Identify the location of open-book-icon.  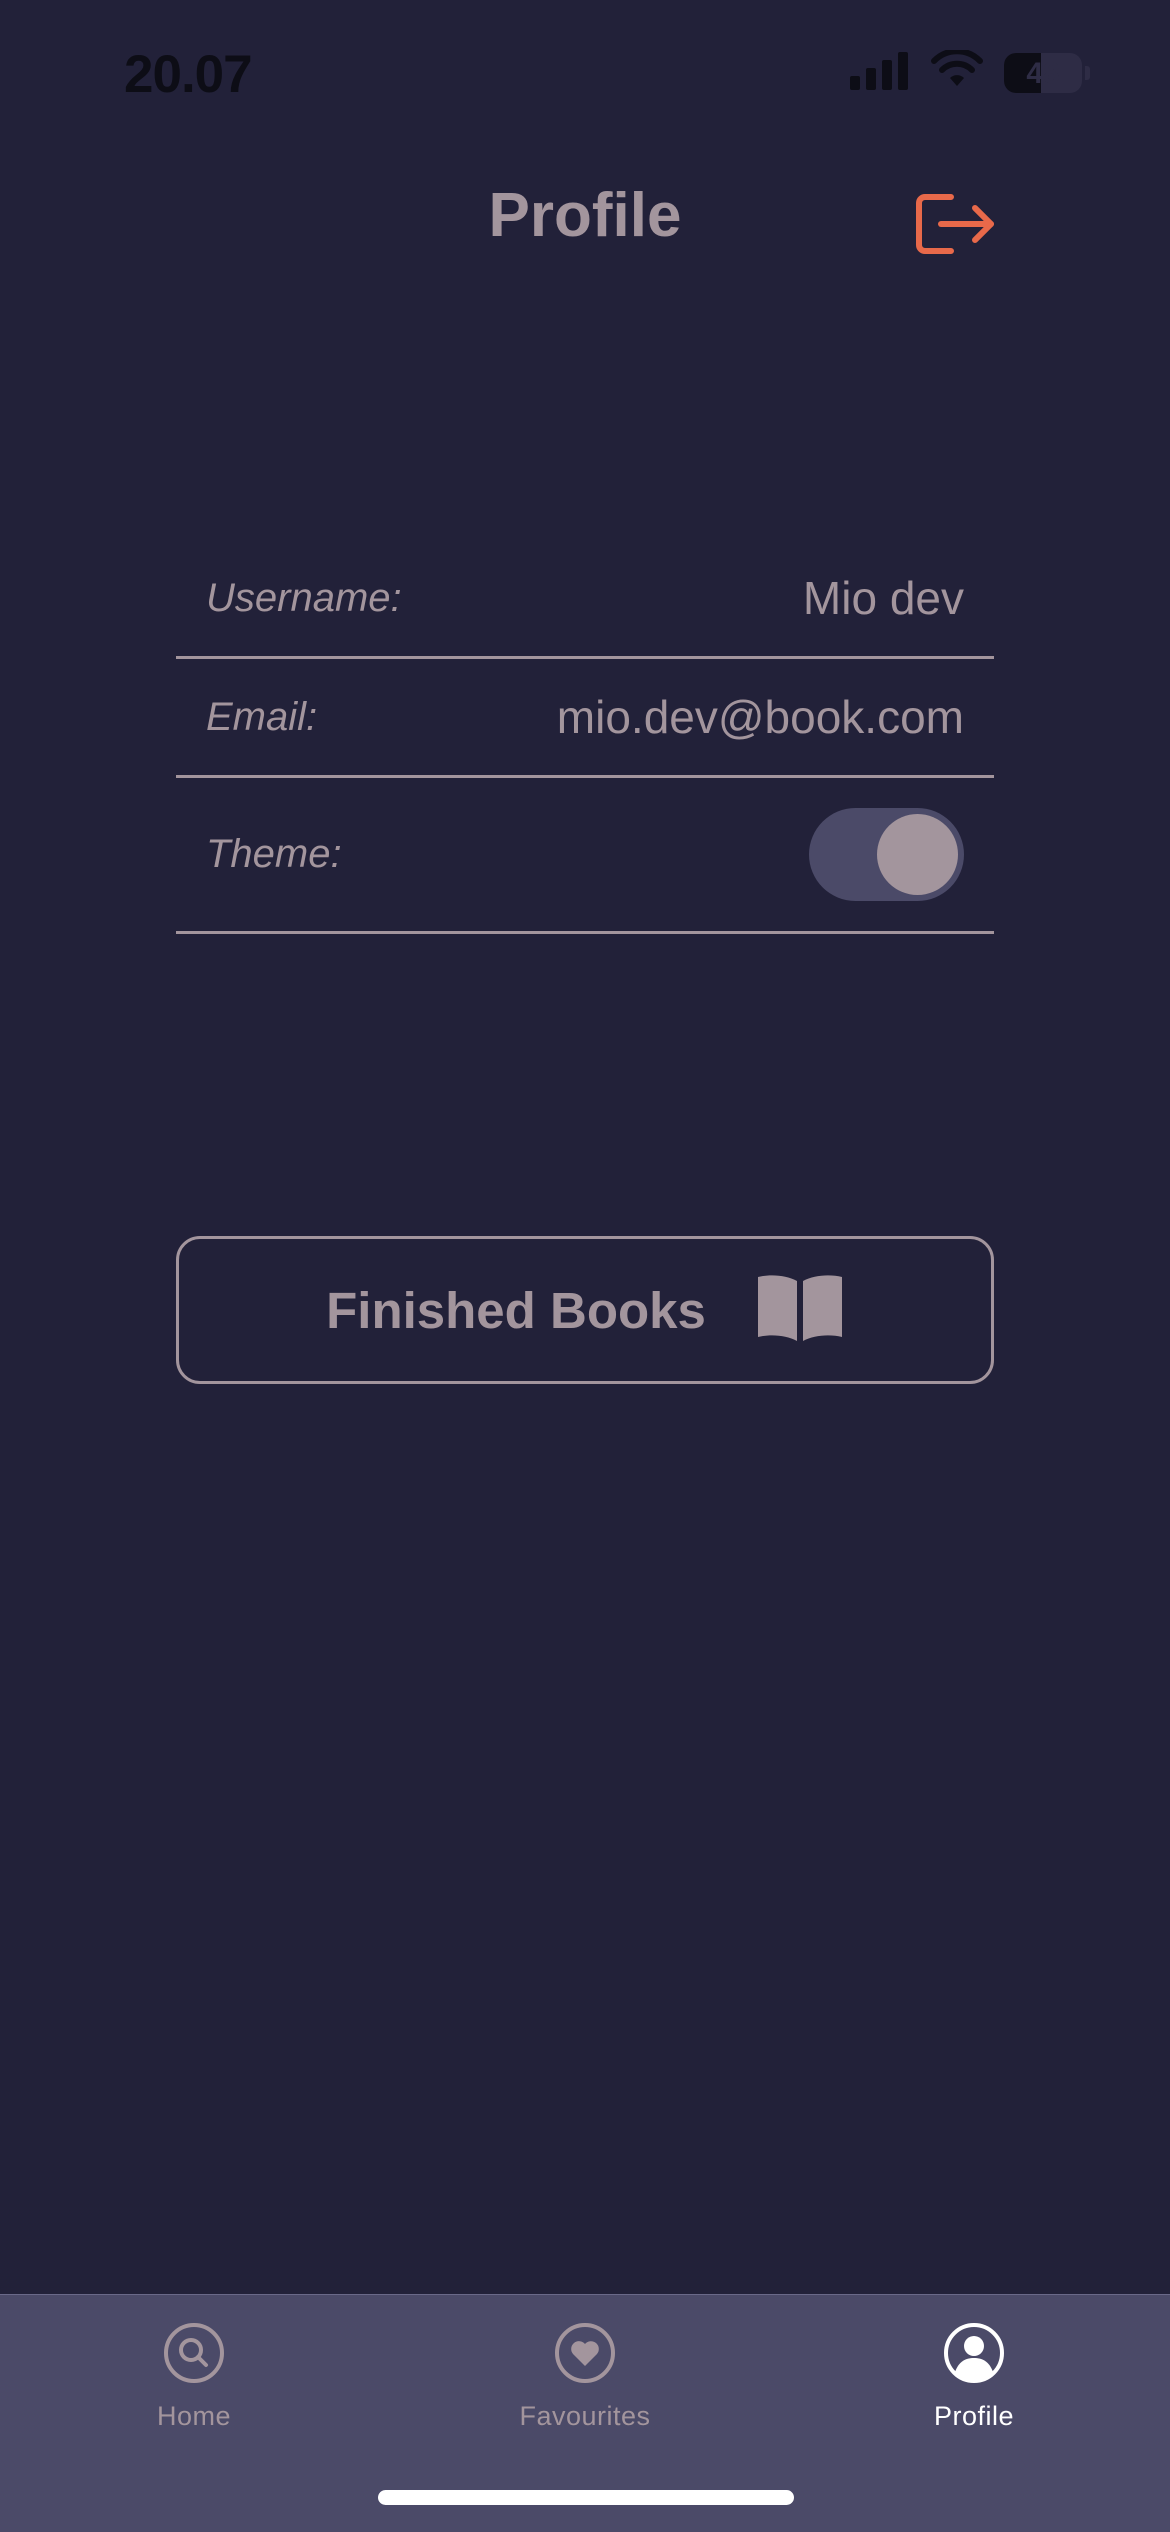
(800, 1310).